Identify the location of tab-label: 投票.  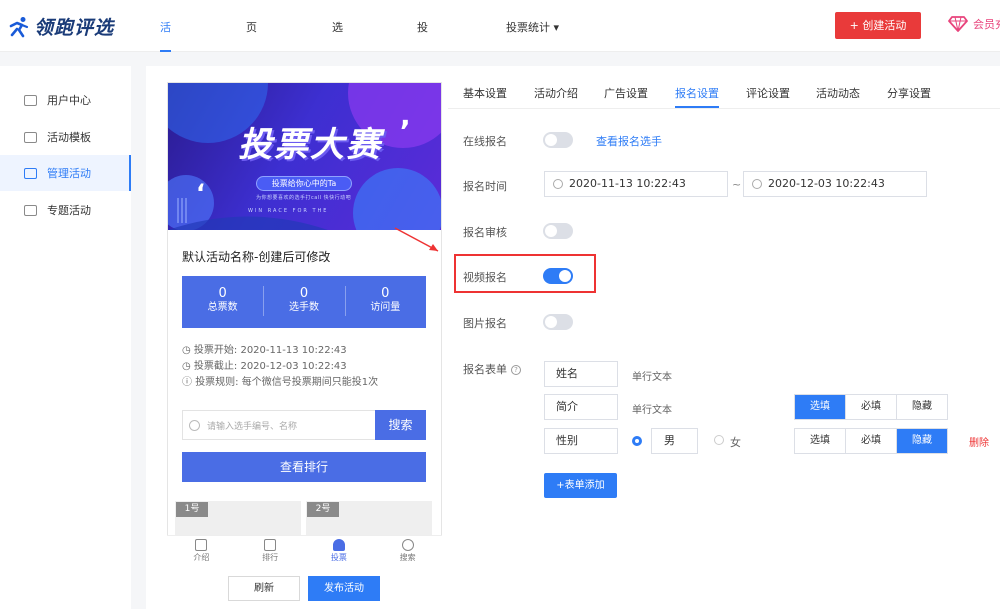
(338, 557).